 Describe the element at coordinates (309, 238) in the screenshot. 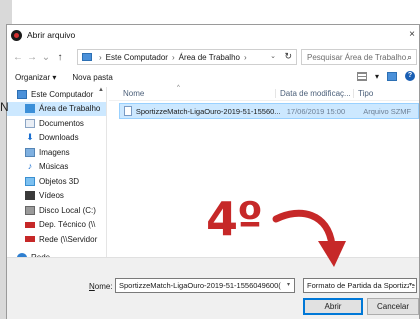

I see `curved-arrow-icon` at that location.